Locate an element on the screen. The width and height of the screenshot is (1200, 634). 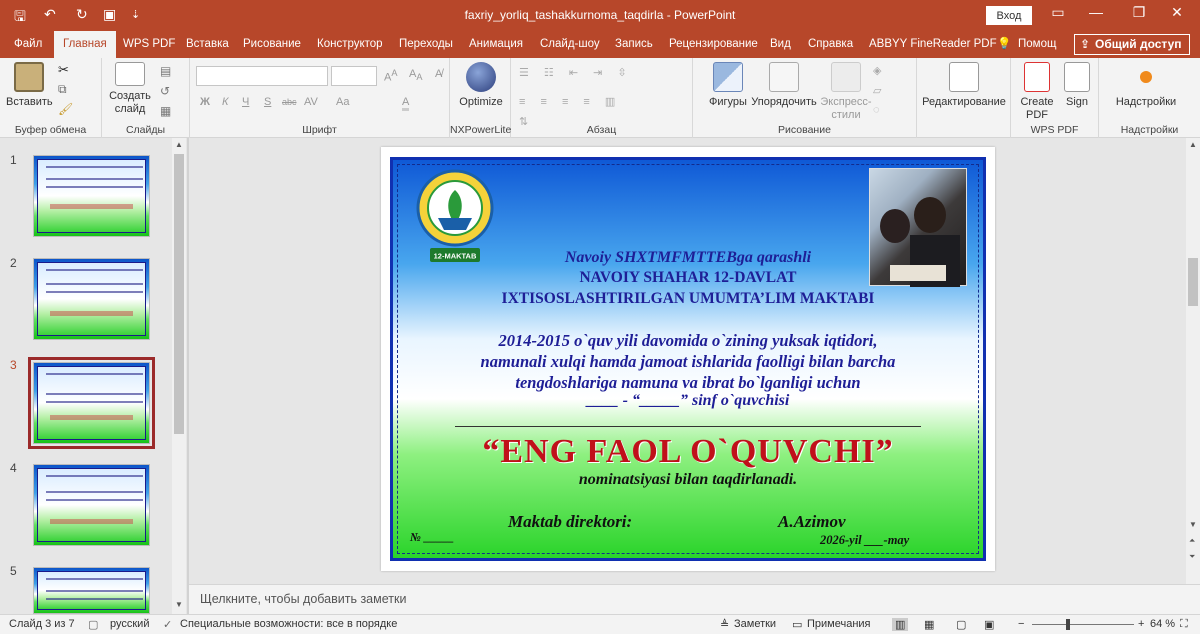
share-button: ⇪ Общий доступ is located at coordinates (1132, 44).